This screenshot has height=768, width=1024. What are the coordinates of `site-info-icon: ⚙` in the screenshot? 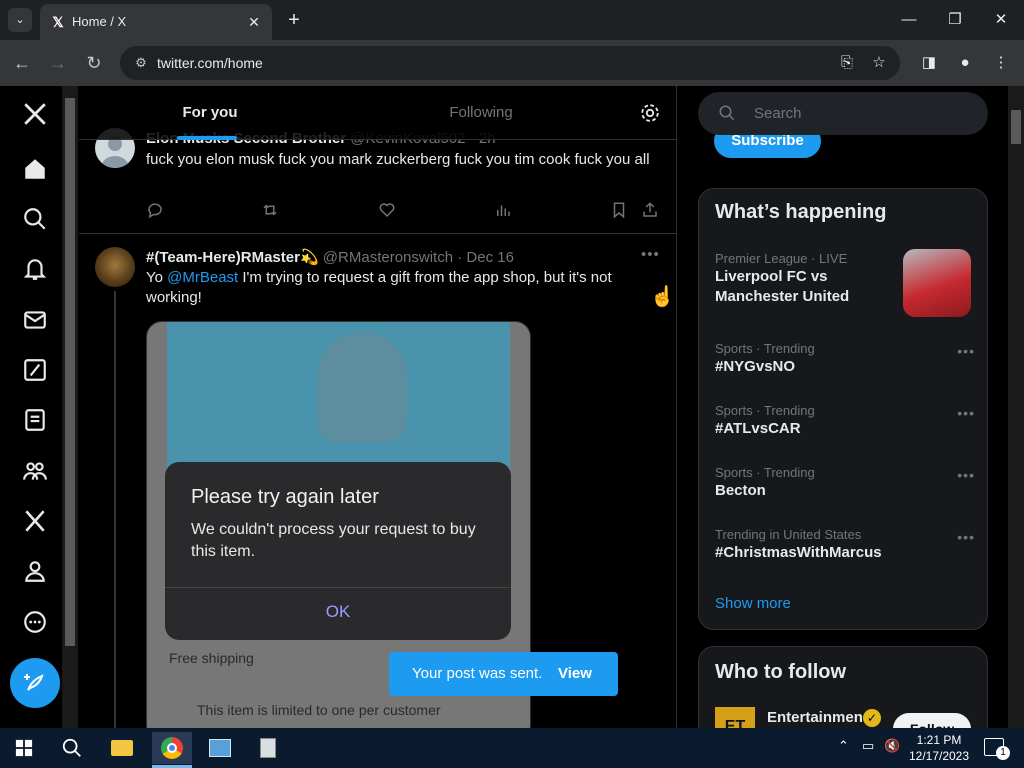 It's located at (141, 63).